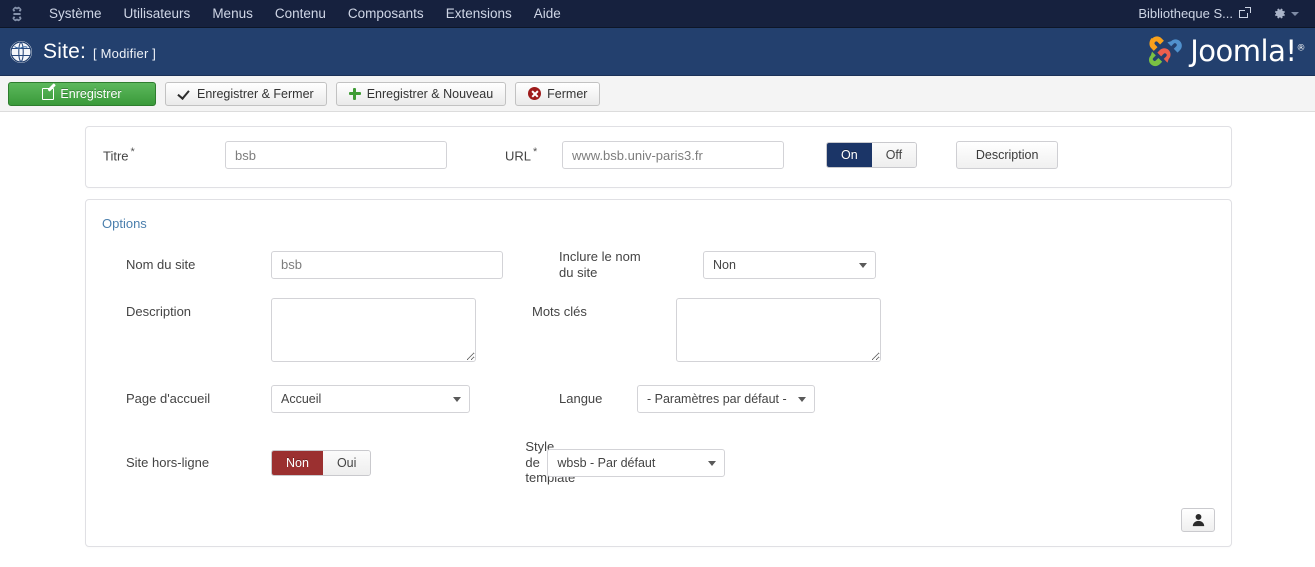 Image resolution: width=1315 pixels, height=567 pixels. What do you see at coordinates (346, 462) in the screenshot?
I see `site-hors-ligne-oui: Oui` at bounding box center [346, 462].